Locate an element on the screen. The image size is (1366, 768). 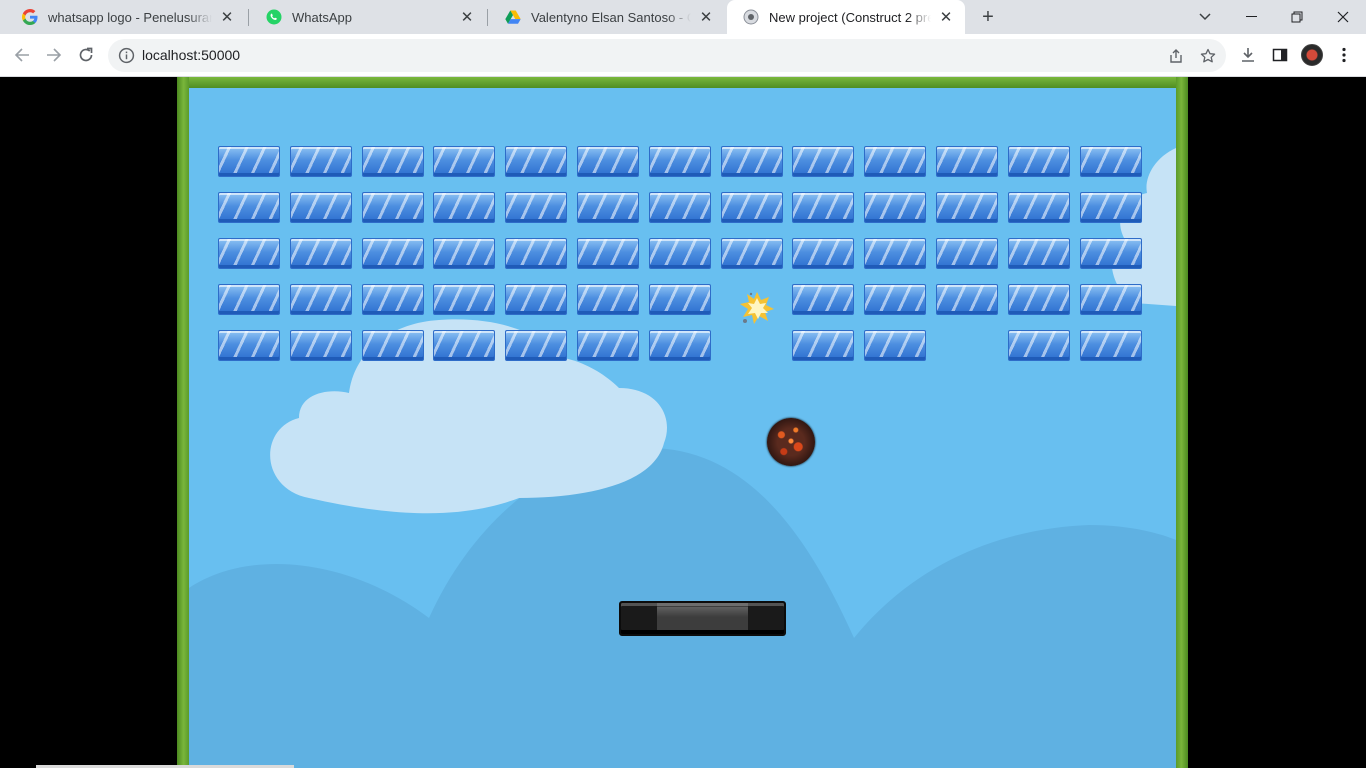
minimize-icon is located at coordinates (1251, 16).